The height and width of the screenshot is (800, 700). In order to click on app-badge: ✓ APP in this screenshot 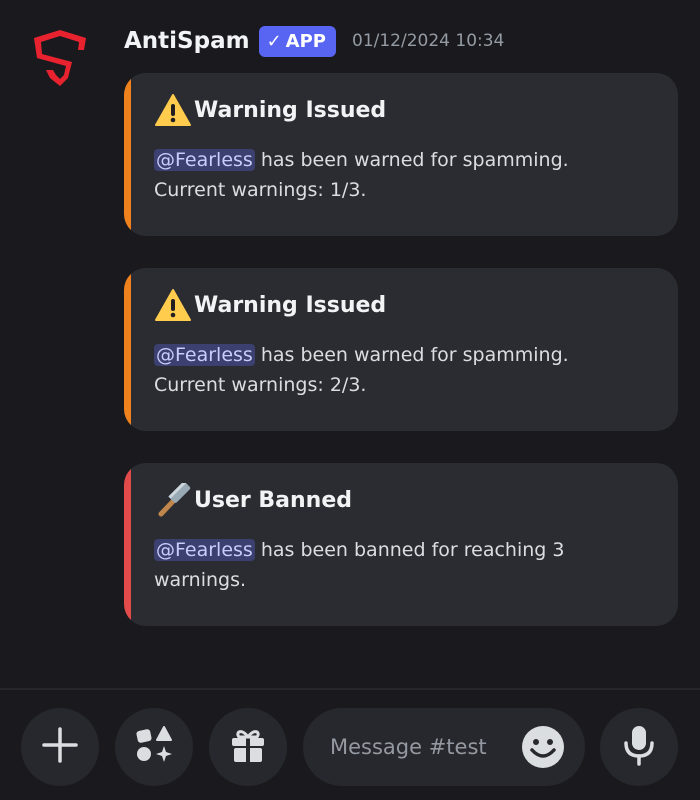, I will do `click(297, 41)`.